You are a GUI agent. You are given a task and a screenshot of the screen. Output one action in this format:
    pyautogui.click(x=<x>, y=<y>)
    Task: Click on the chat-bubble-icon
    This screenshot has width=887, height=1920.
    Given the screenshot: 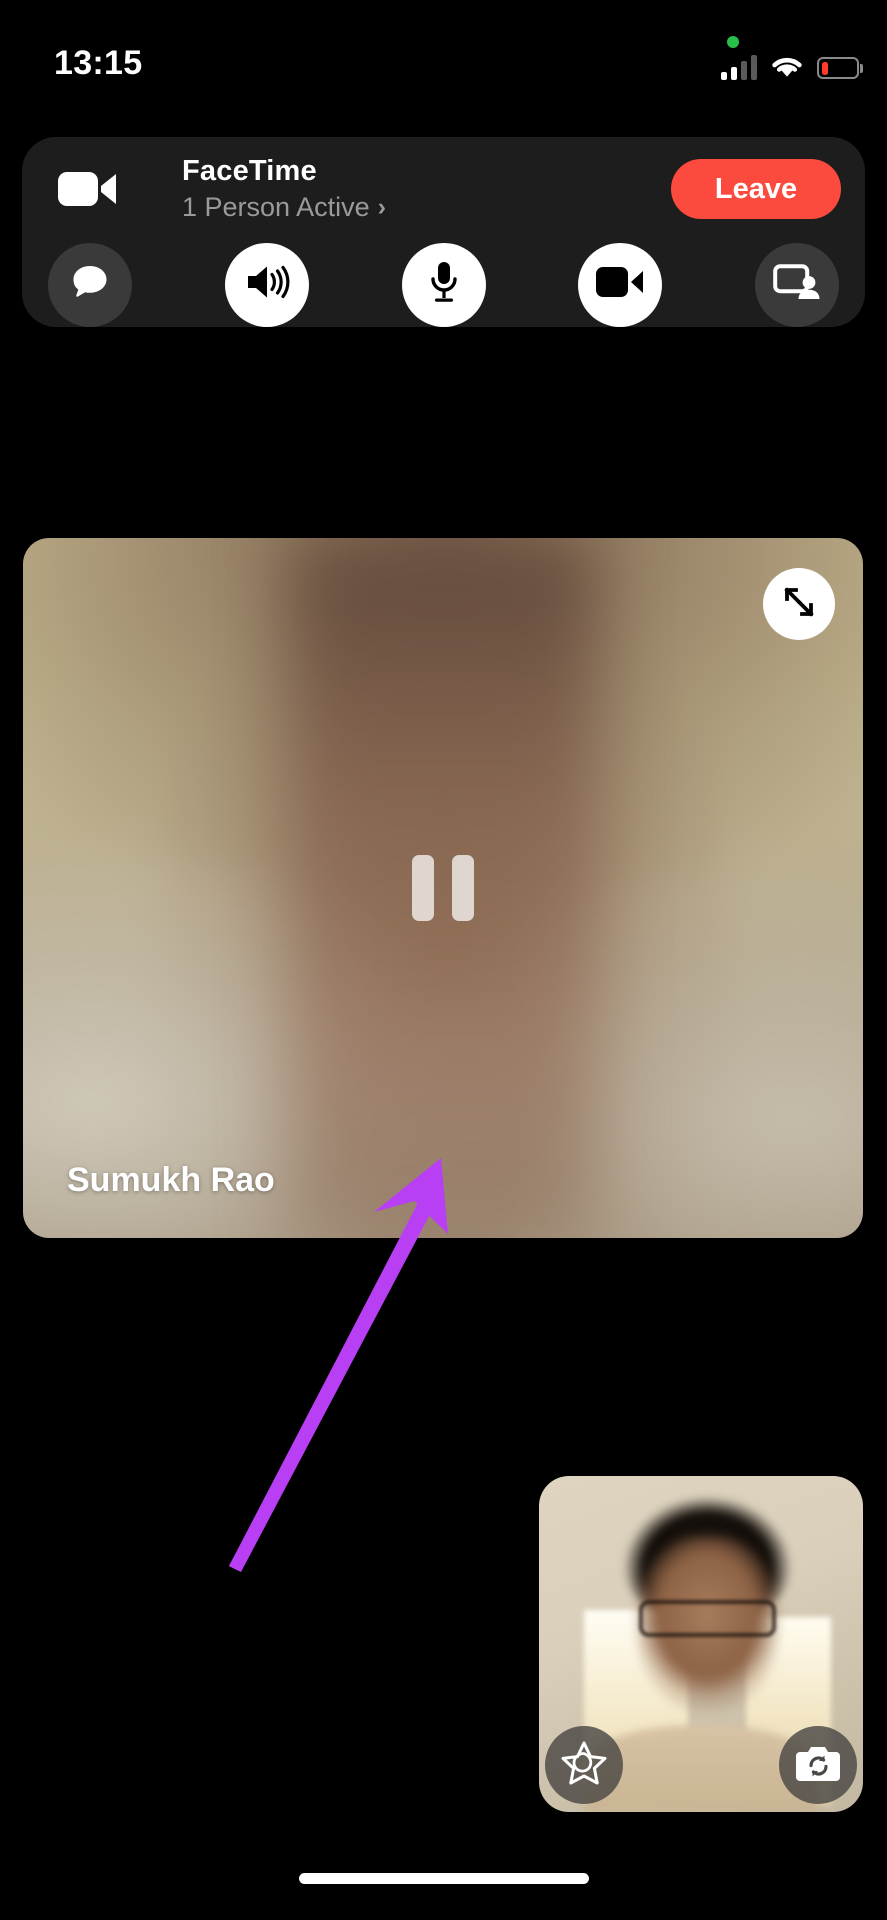 What is the action you would take?
    pyautogui.click(x=90, y=284)
    